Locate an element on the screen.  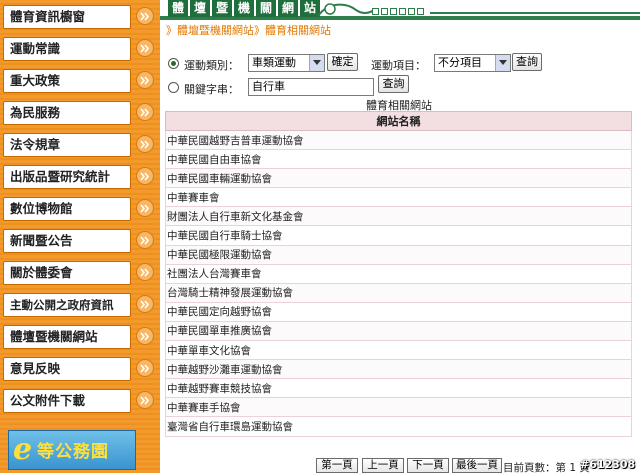
keyword-label: 關鍵字串： is located at coordinates (211, 89).